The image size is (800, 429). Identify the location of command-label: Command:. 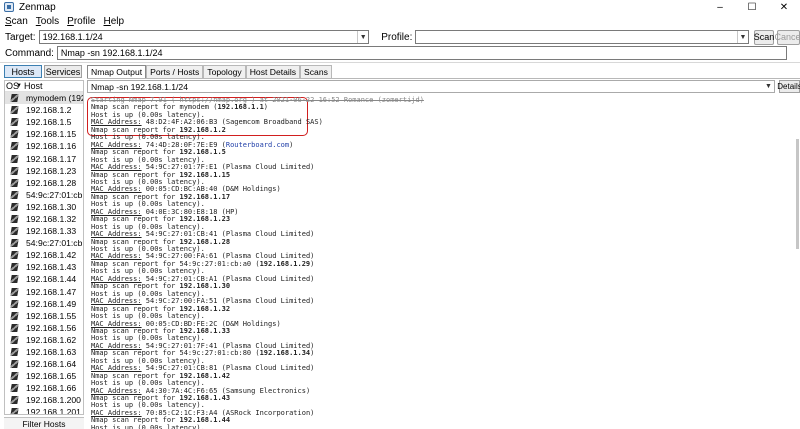
(29, 53).